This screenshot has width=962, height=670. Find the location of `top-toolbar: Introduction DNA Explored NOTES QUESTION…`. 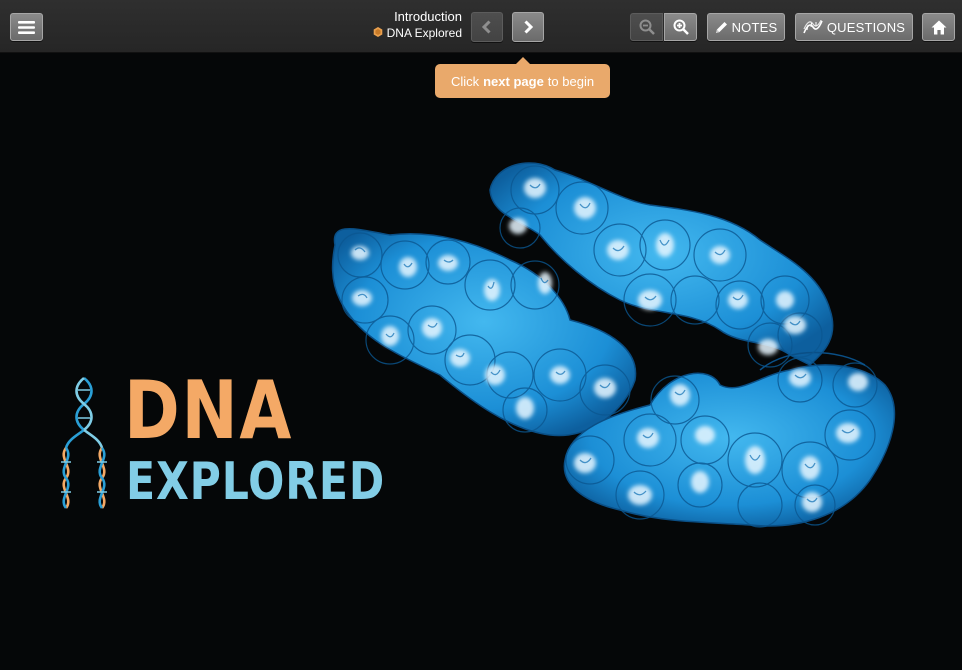

top-toolbar: Introduction DNA Explored NOTES QUESTION… is located at coordinates (481, 26).